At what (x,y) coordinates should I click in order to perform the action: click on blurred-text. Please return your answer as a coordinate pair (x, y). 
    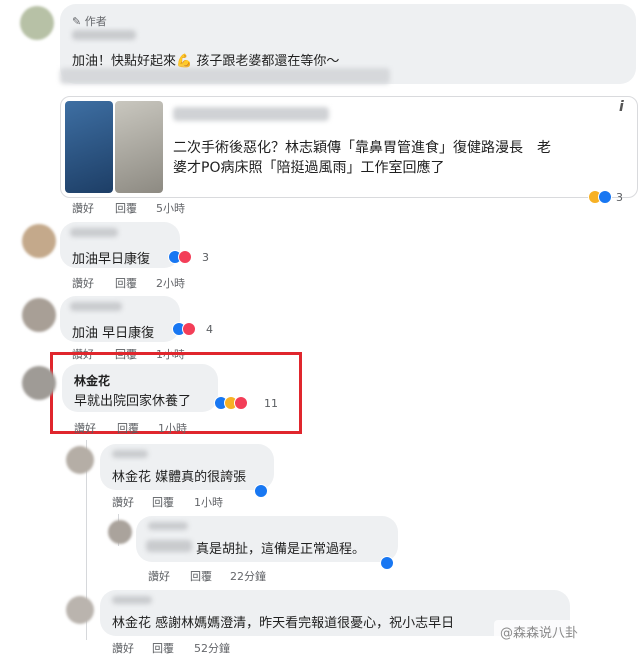
    Looking at the image, I should click on (169, 546).